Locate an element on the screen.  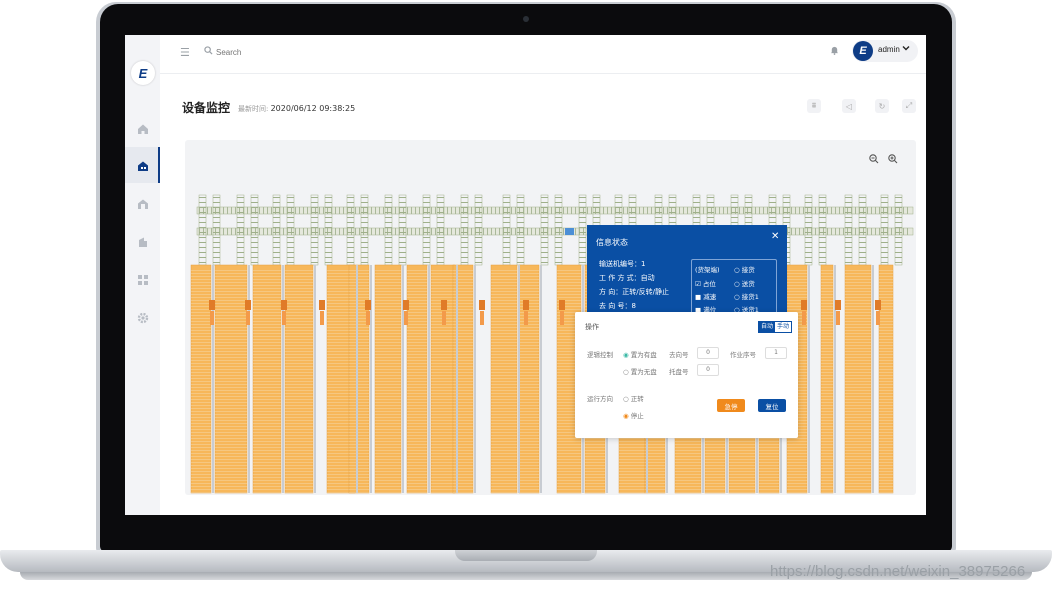
home-icon is located at coordinates (143, 129).